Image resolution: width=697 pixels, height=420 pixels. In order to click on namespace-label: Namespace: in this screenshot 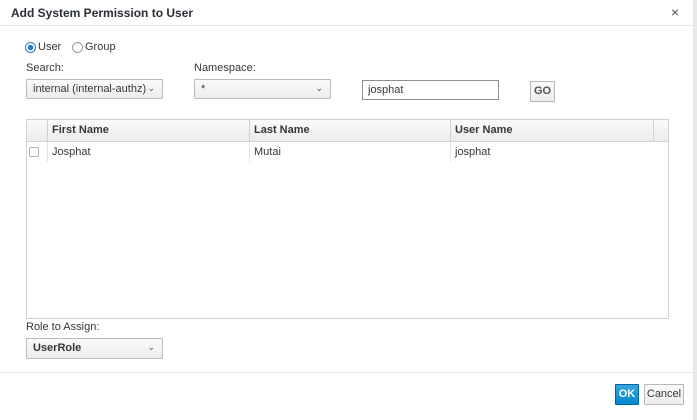, I will do `click(225, 68)`.